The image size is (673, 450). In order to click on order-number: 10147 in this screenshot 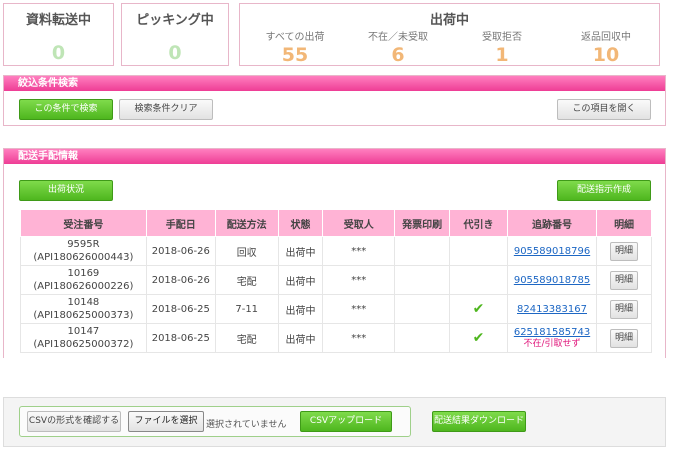, I will do `click(83, 331)`.